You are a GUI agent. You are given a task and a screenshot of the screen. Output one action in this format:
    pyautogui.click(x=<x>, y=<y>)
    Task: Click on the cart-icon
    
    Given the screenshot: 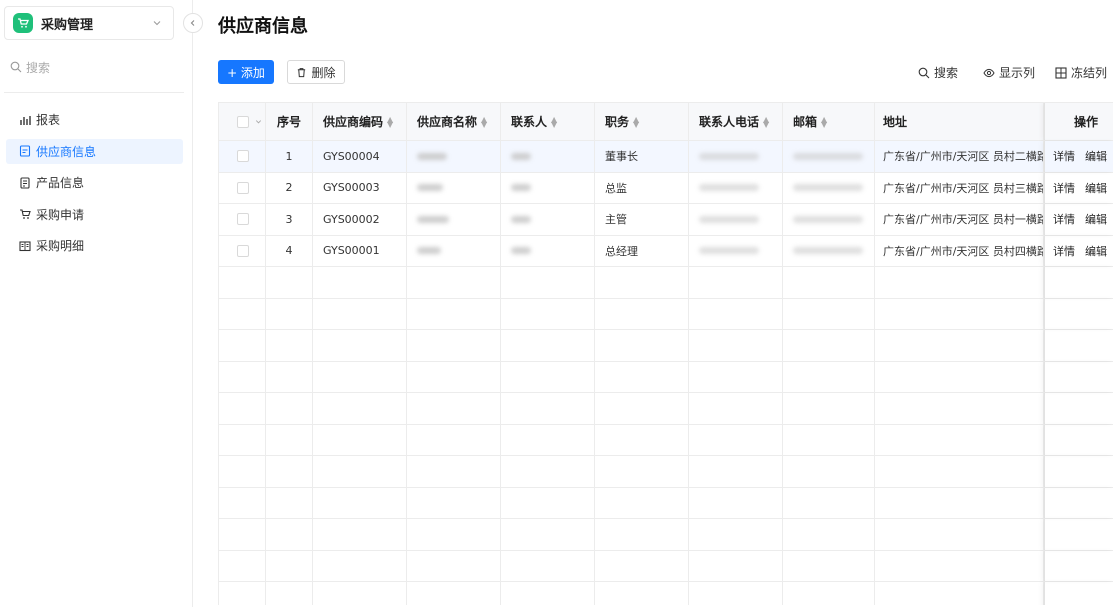 What is the action you would take?
    pyautogui.click(x=25, y=214)
    